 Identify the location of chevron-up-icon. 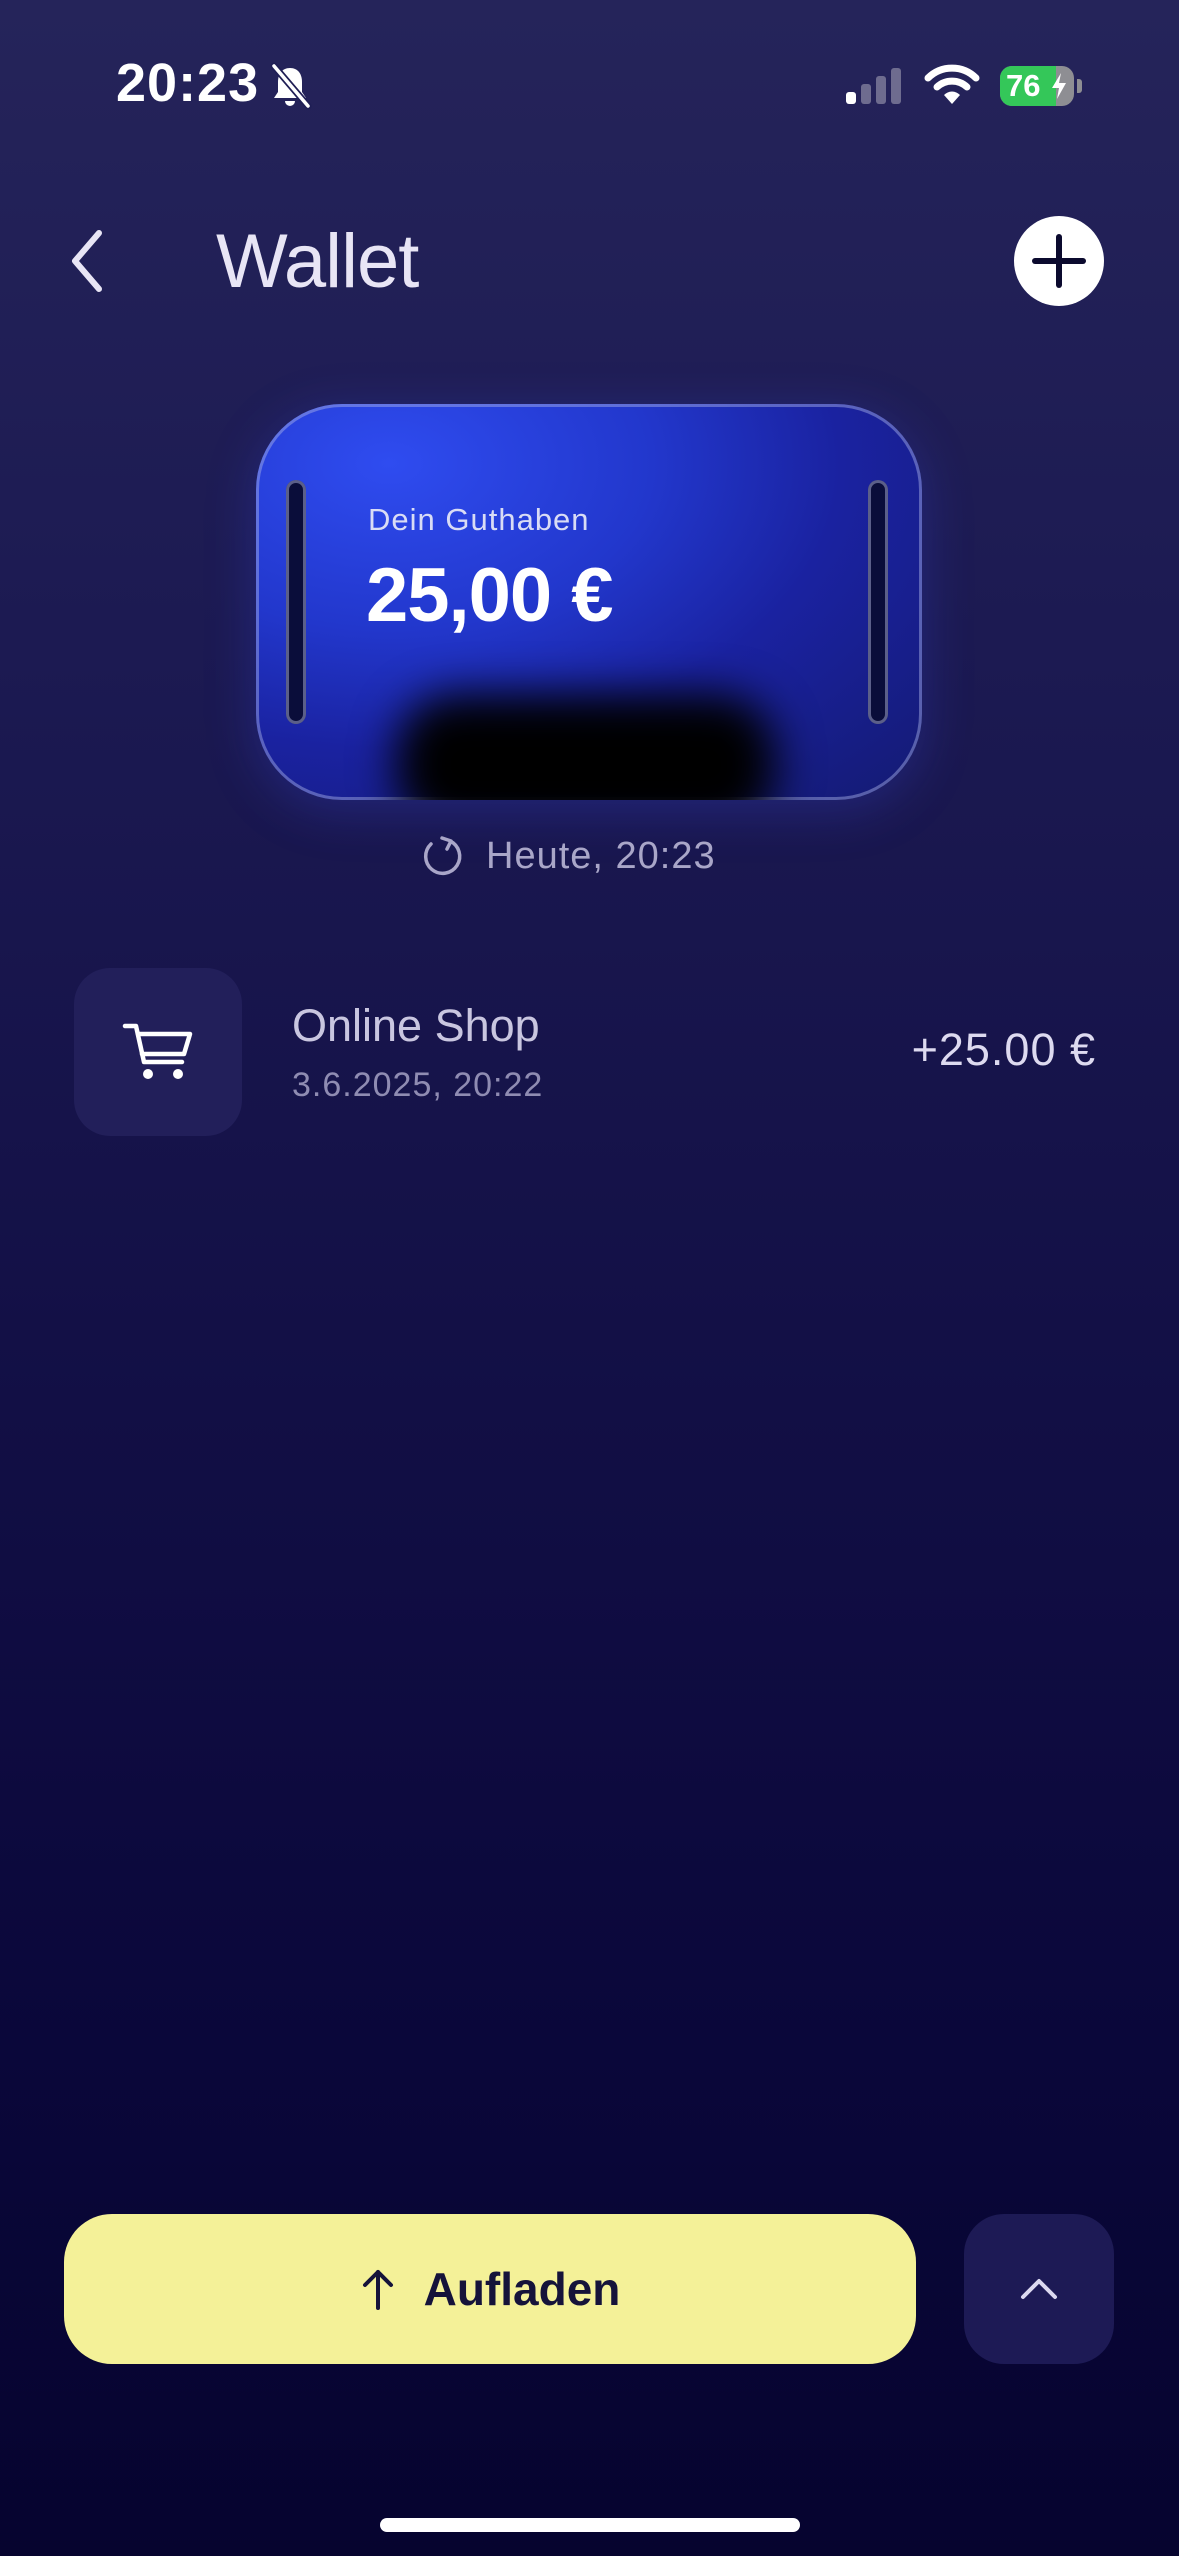
(1039, 2289).